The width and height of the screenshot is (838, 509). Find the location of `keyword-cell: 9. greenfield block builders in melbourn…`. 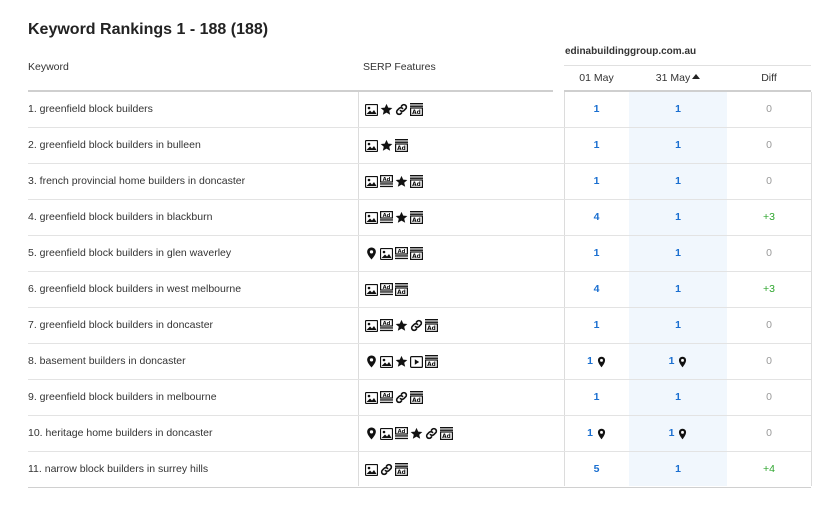

keyword-cell: 9. greenfield block builders in melbourn… is located at coordinates (122, 397).